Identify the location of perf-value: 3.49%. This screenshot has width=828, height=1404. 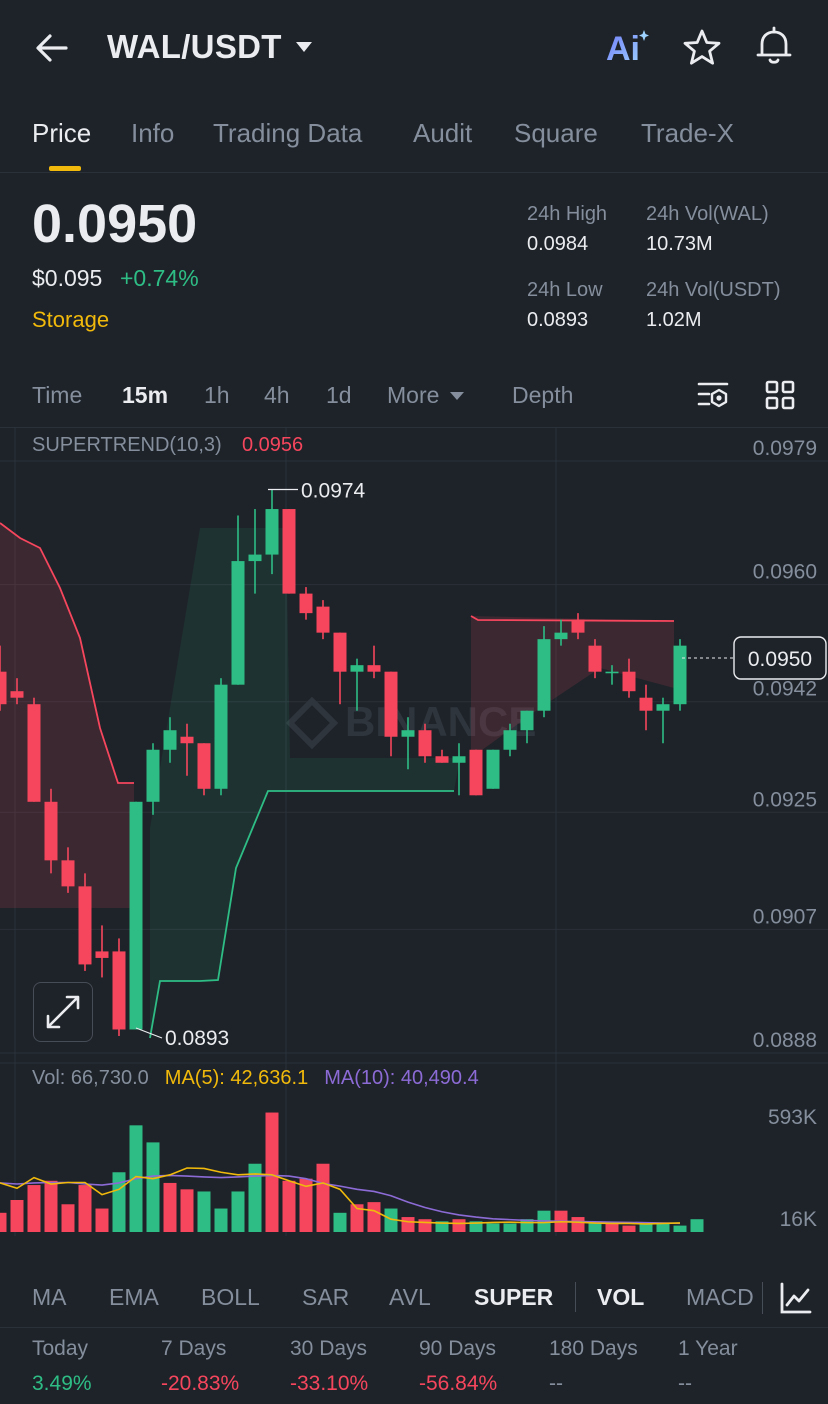
(62, 1383).